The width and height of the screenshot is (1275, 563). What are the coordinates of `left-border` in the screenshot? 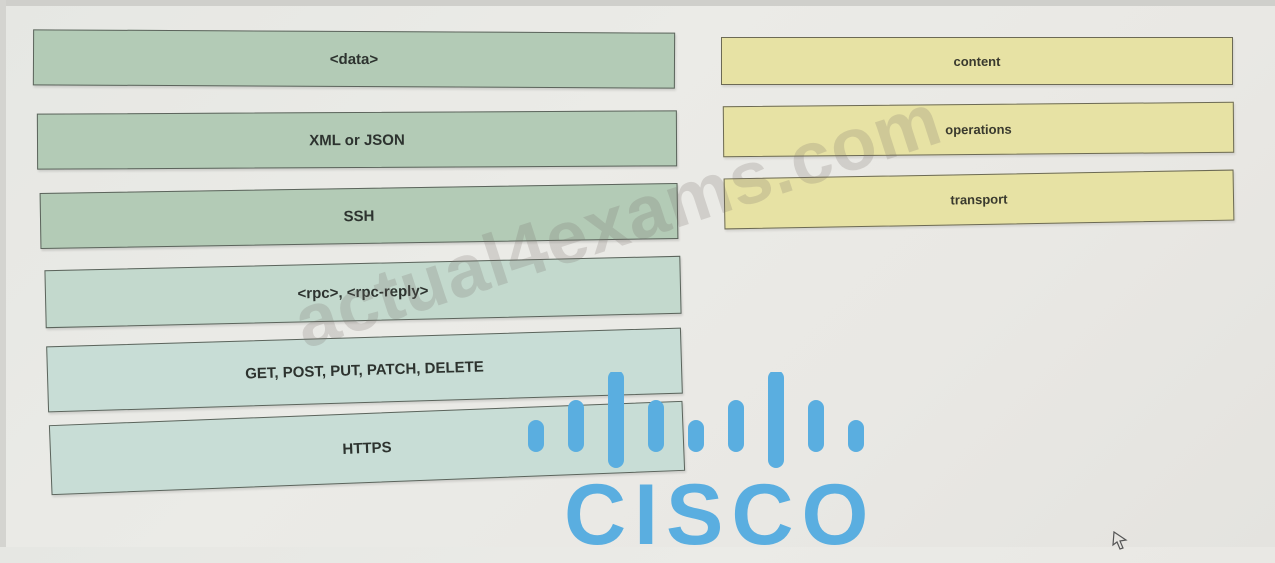 It's located at (3, 273).